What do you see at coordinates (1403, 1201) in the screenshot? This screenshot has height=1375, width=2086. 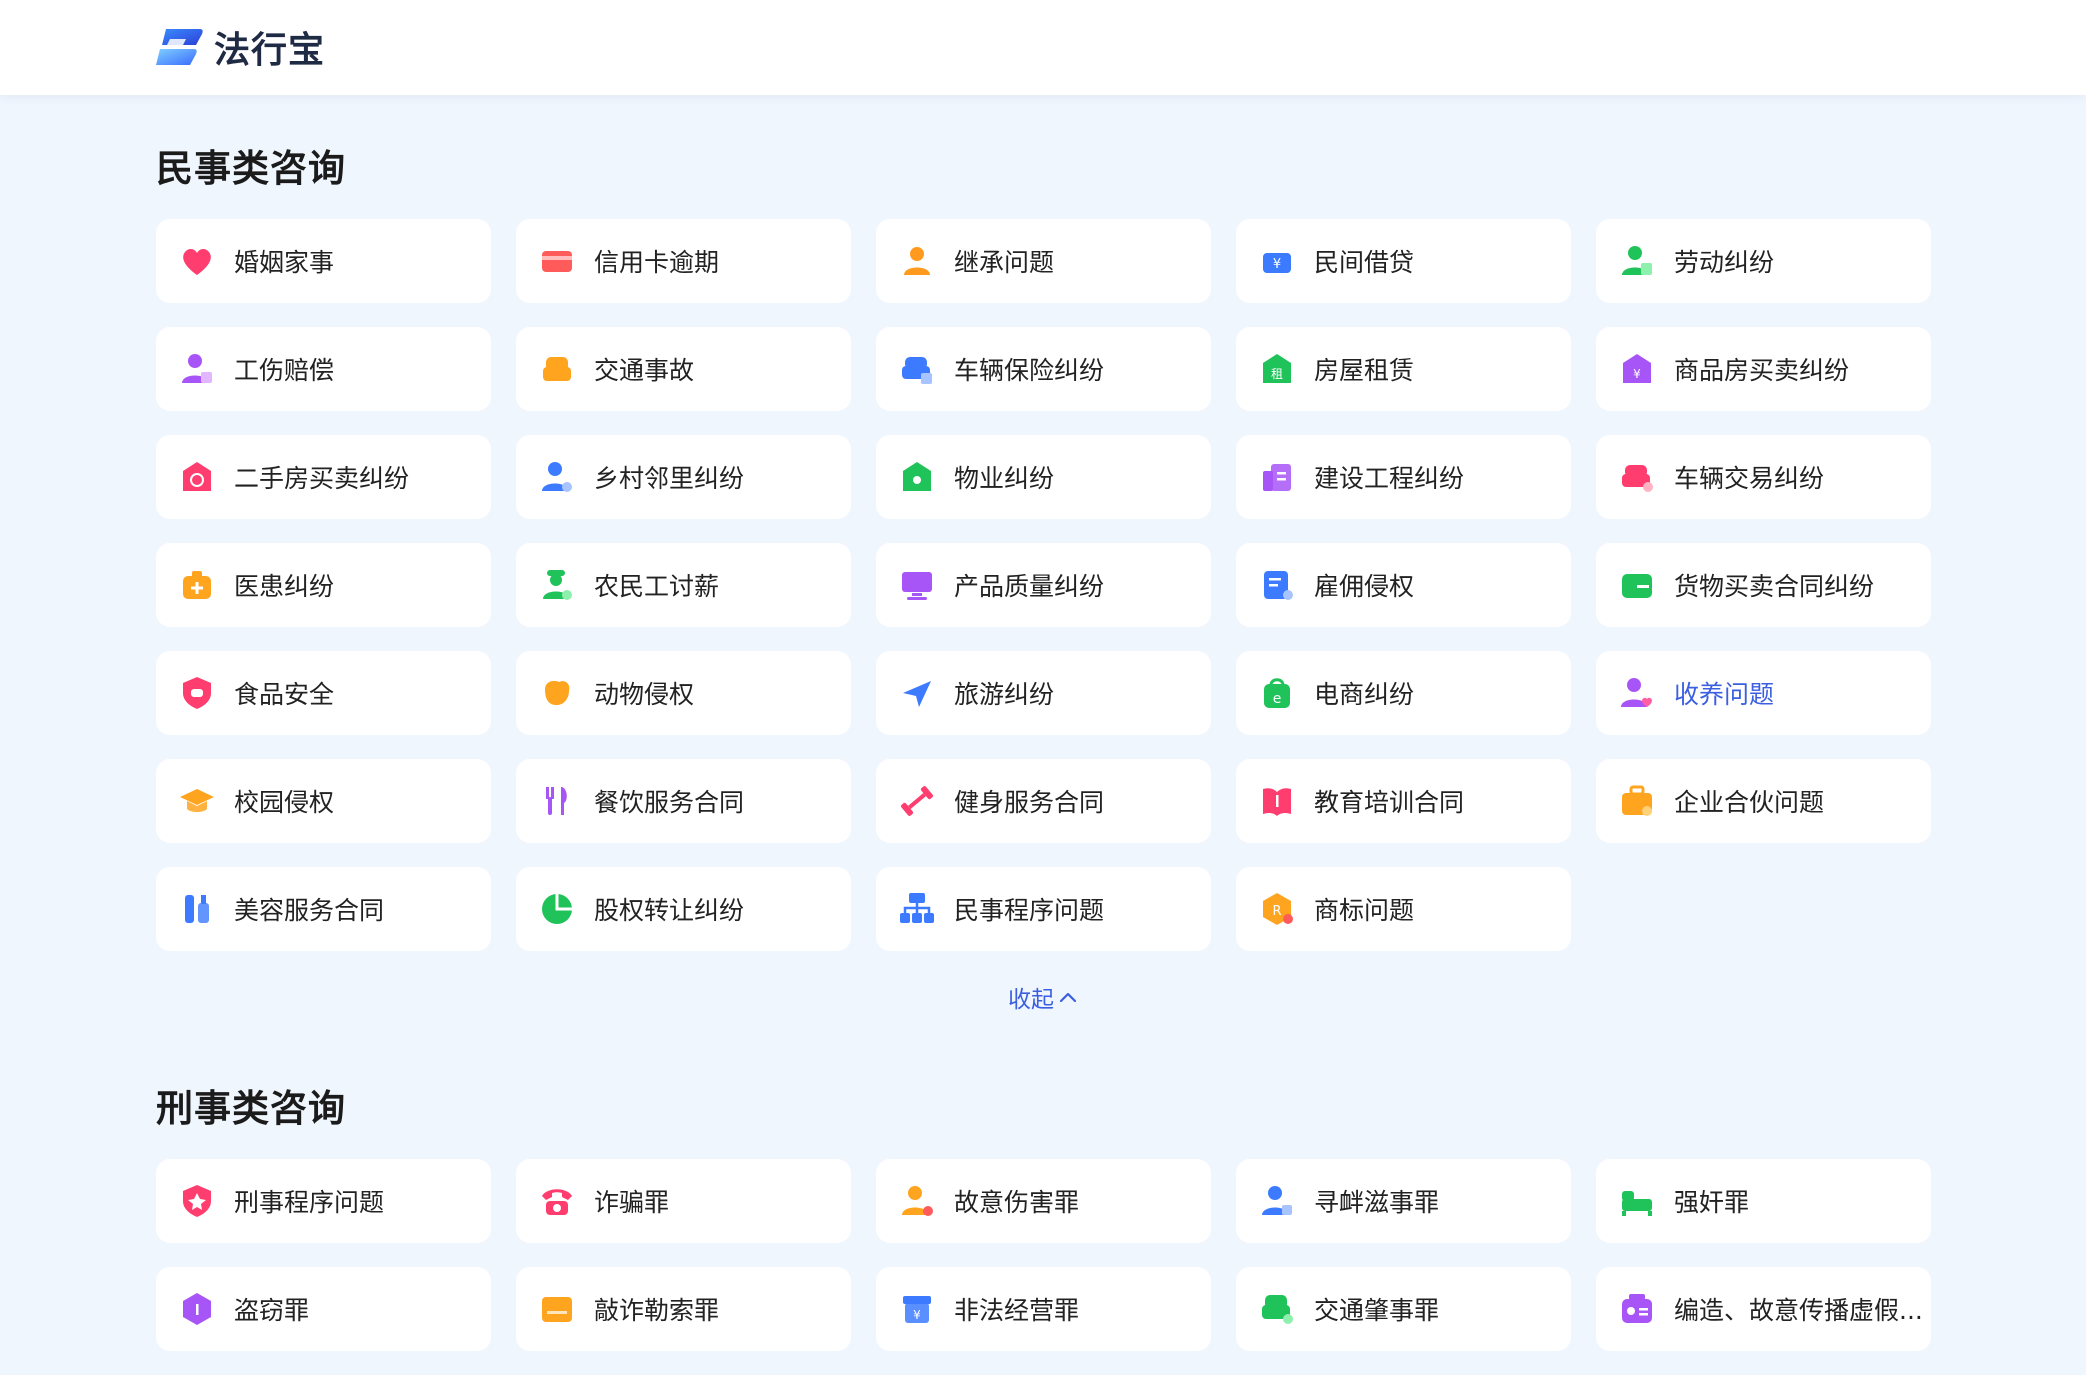 I see `criminal-category-card: 寻衅滋事罪` at bounding box center [1403, 1201].